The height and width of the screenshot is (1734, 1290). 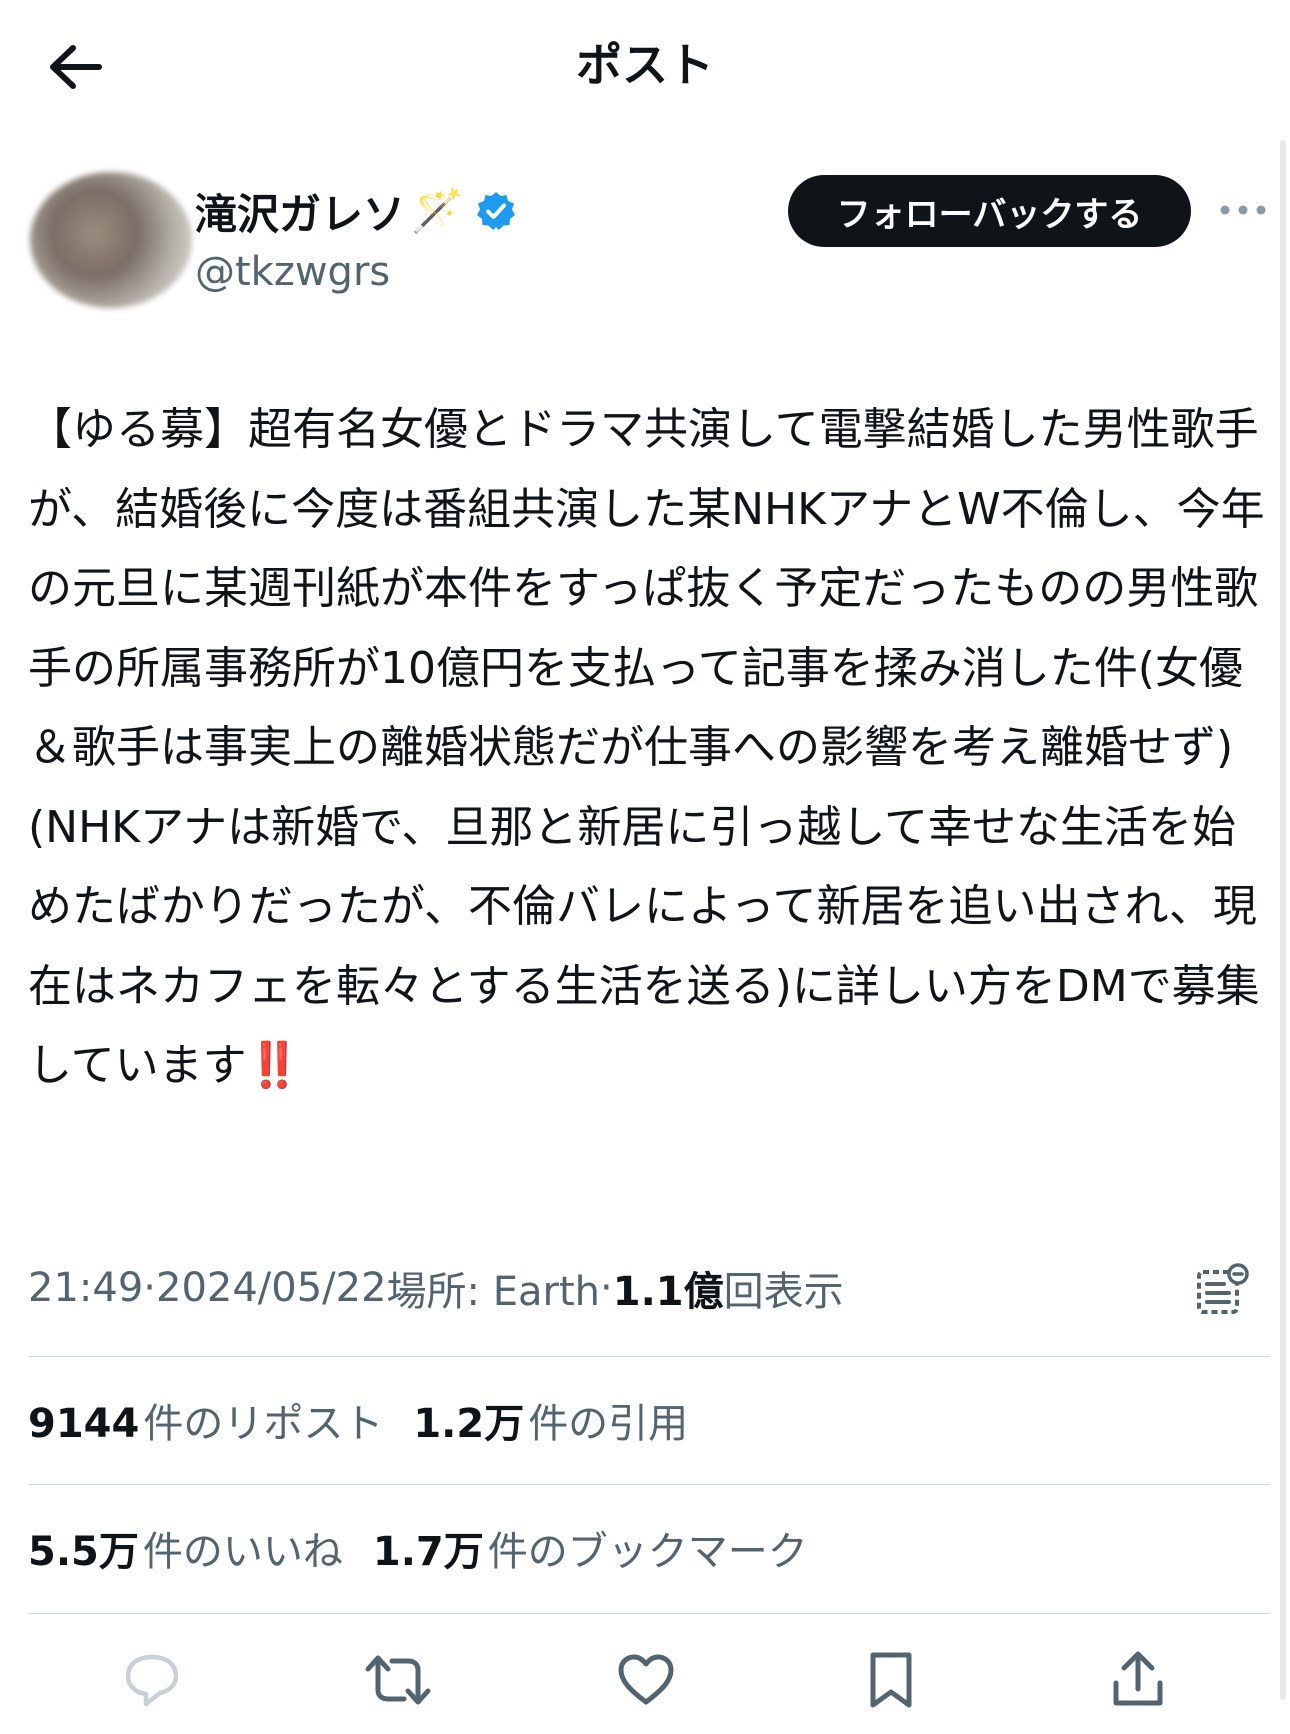 I want to click on share-icon, so click(x=1138, y=1678).